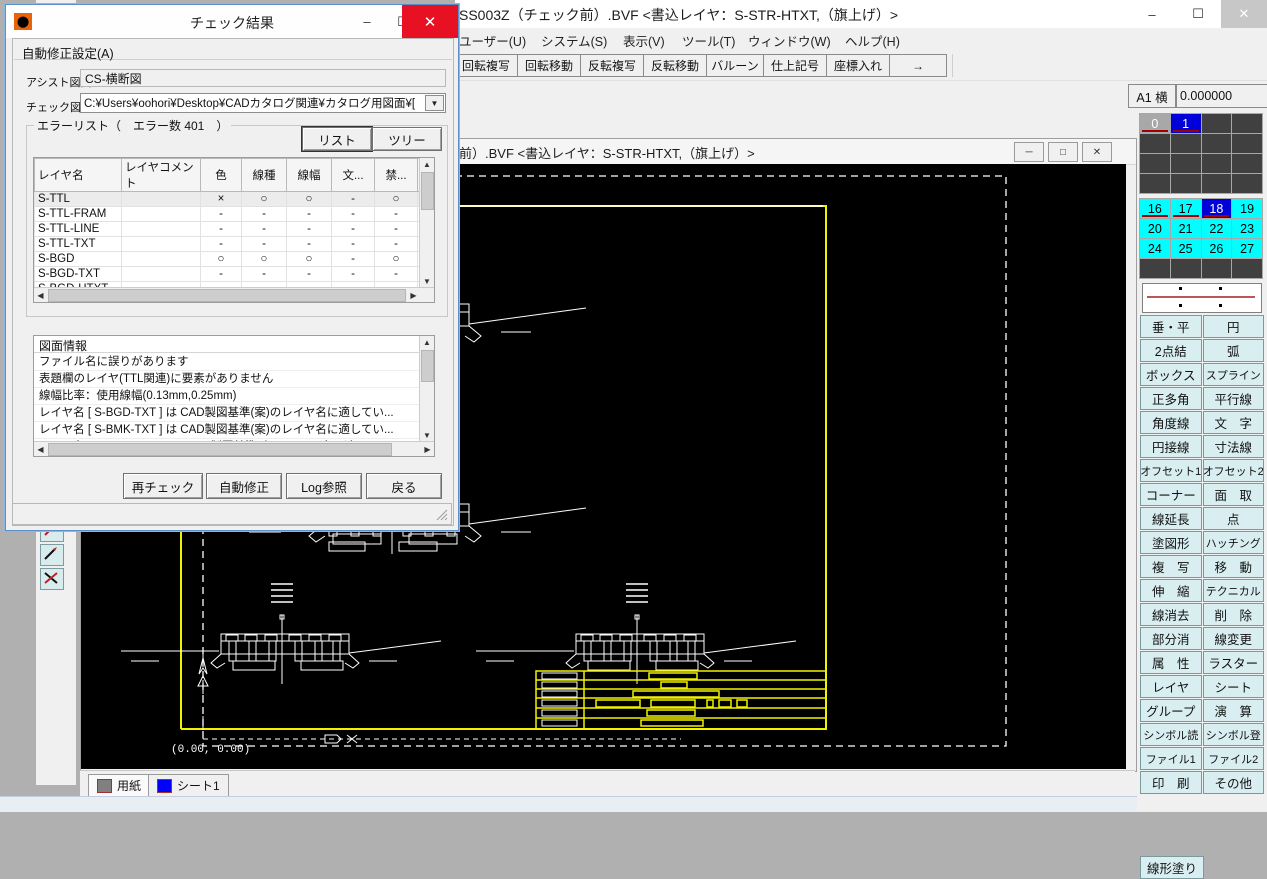 The image size is (1267, 879). What do you see at coordinates (427, 366) in the screenshot?
I see `info-vscroll-thumb` at bounding box center [427, 366].